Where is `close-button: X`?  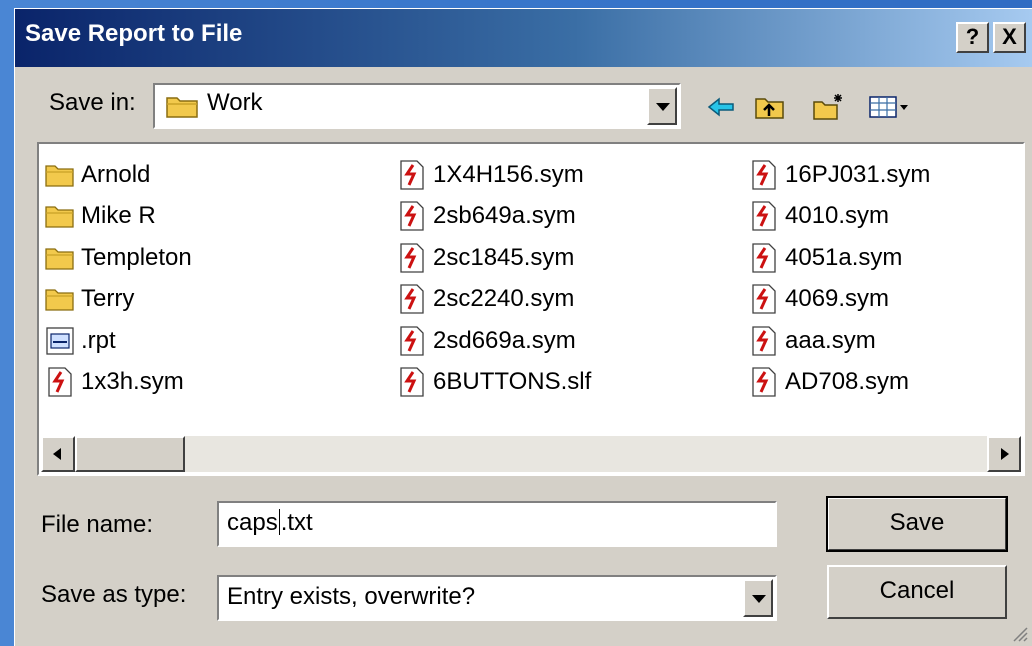 close-button: X is located at coordinates (1009, 37).